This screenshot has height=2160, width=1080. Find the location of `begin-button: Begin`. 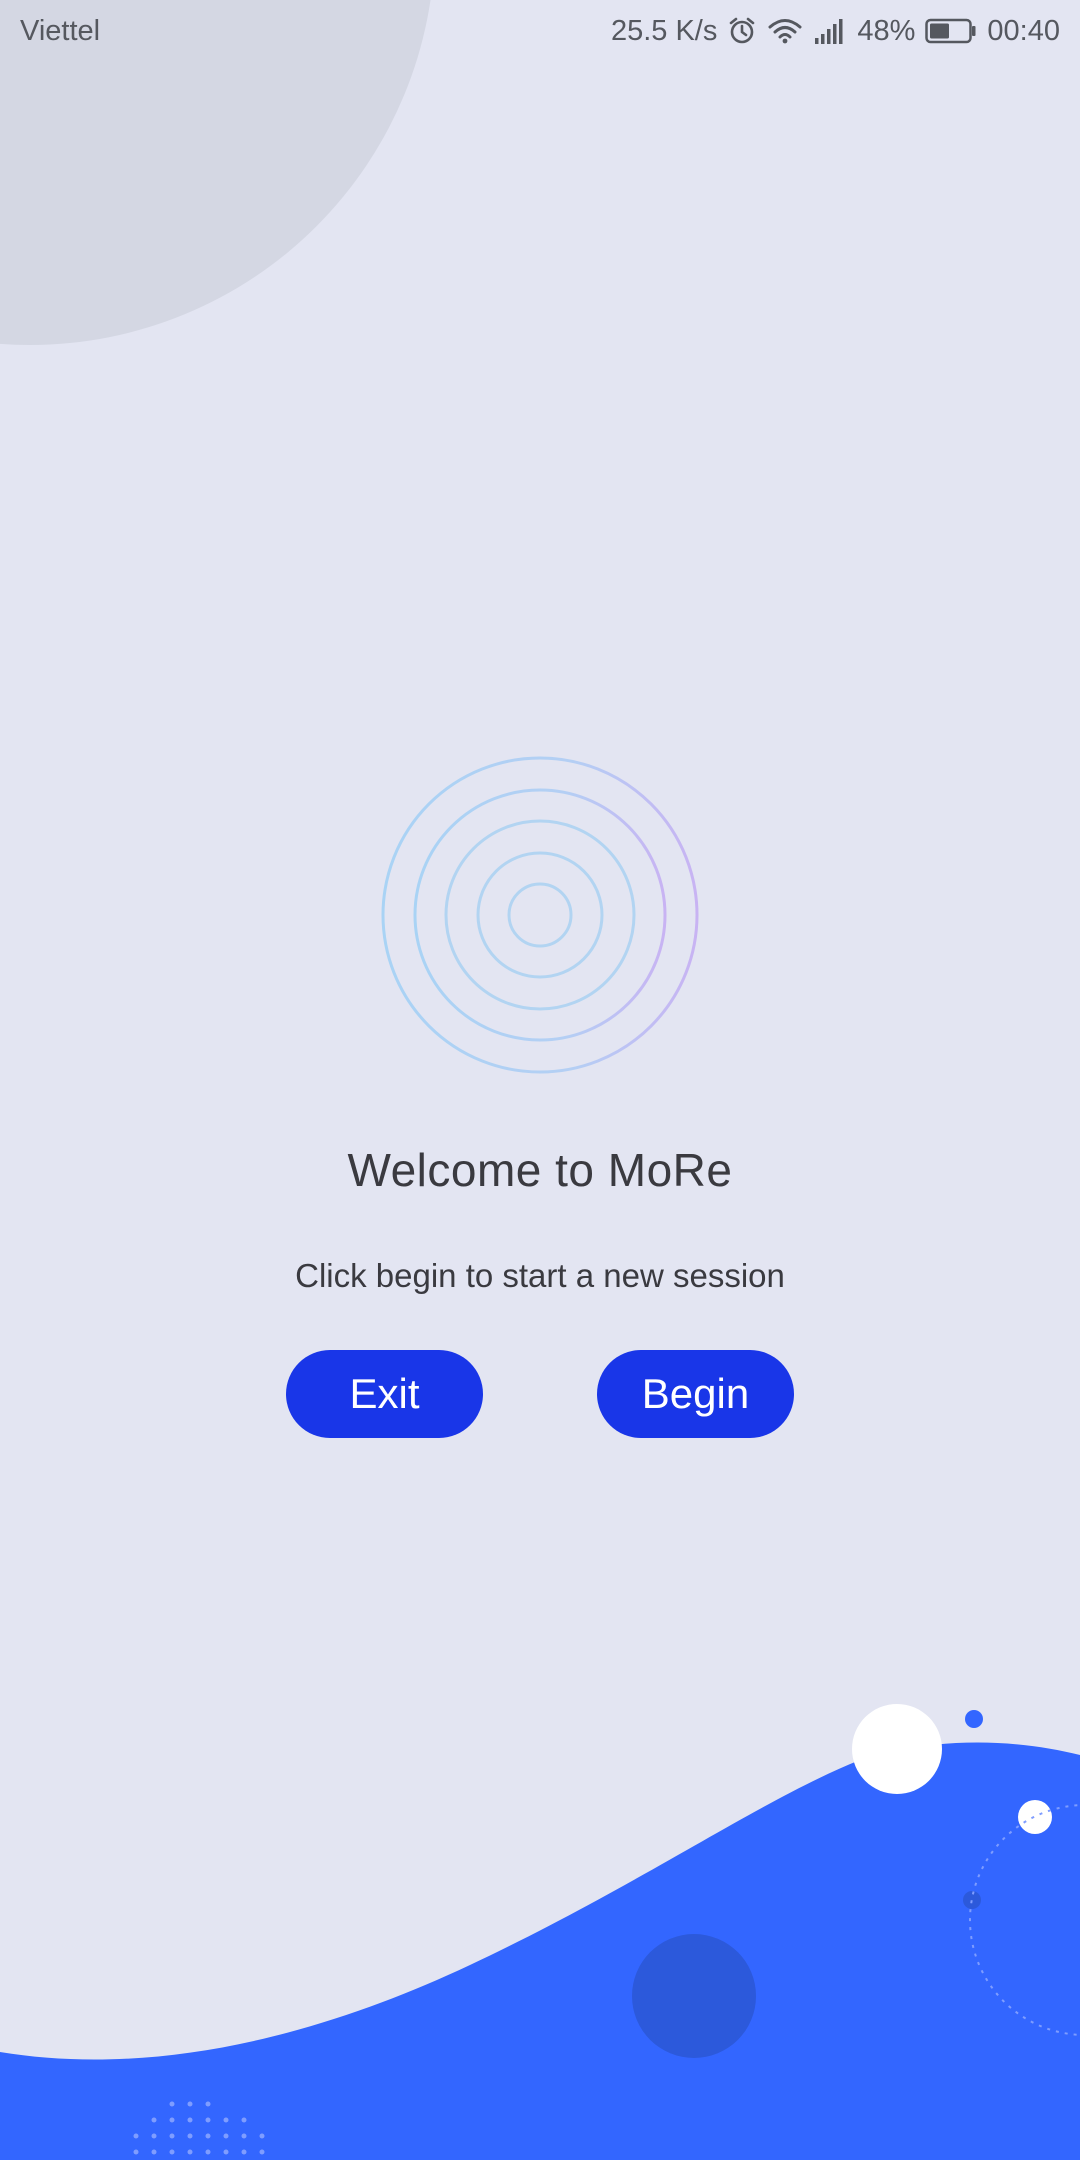

begin-button: Begin is located at coordinates (695, 1394).